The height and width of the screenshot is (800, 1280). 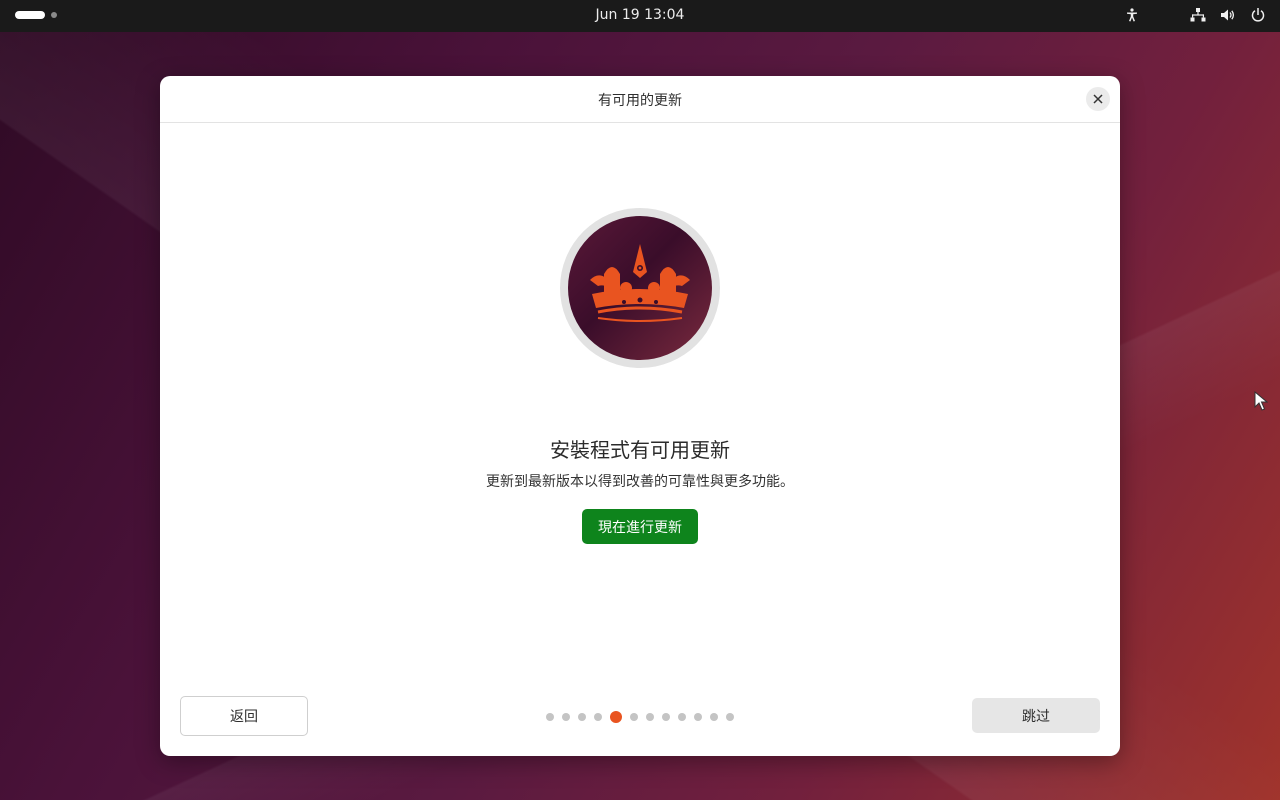 What do you see at coordinates (640, 717) in the screenshot?
I see `page-indicator` at bounding box center [640, 717].